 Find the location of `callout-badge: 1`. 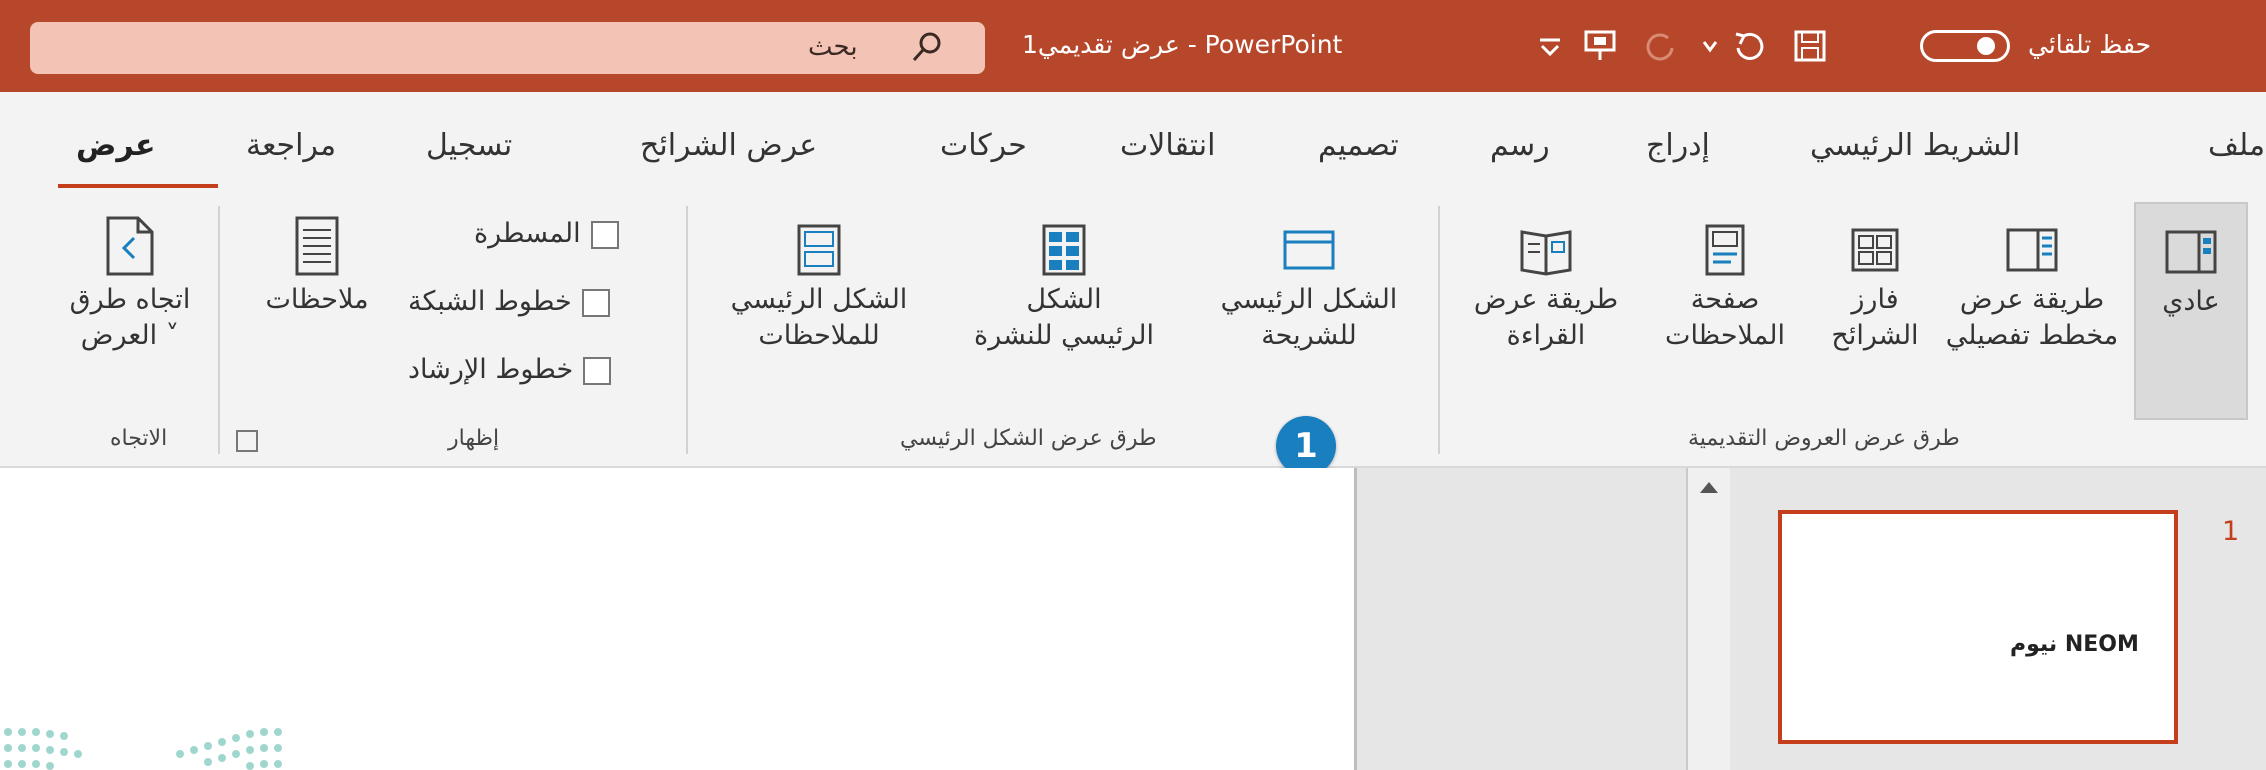

callout-badge: 1 is located at coordinates (1306, 446).